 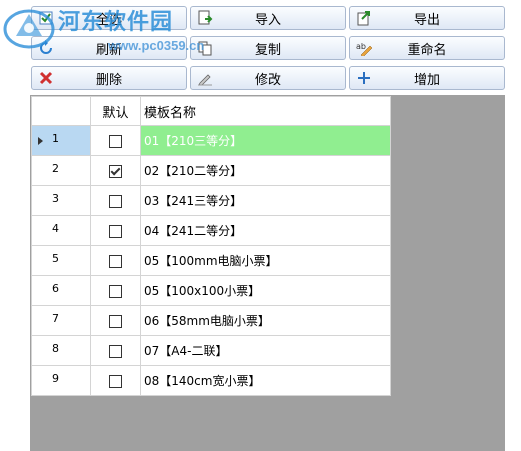 I want to click on table-row: 7 06【58mm电脑小票】, so click(x=211, y=320).